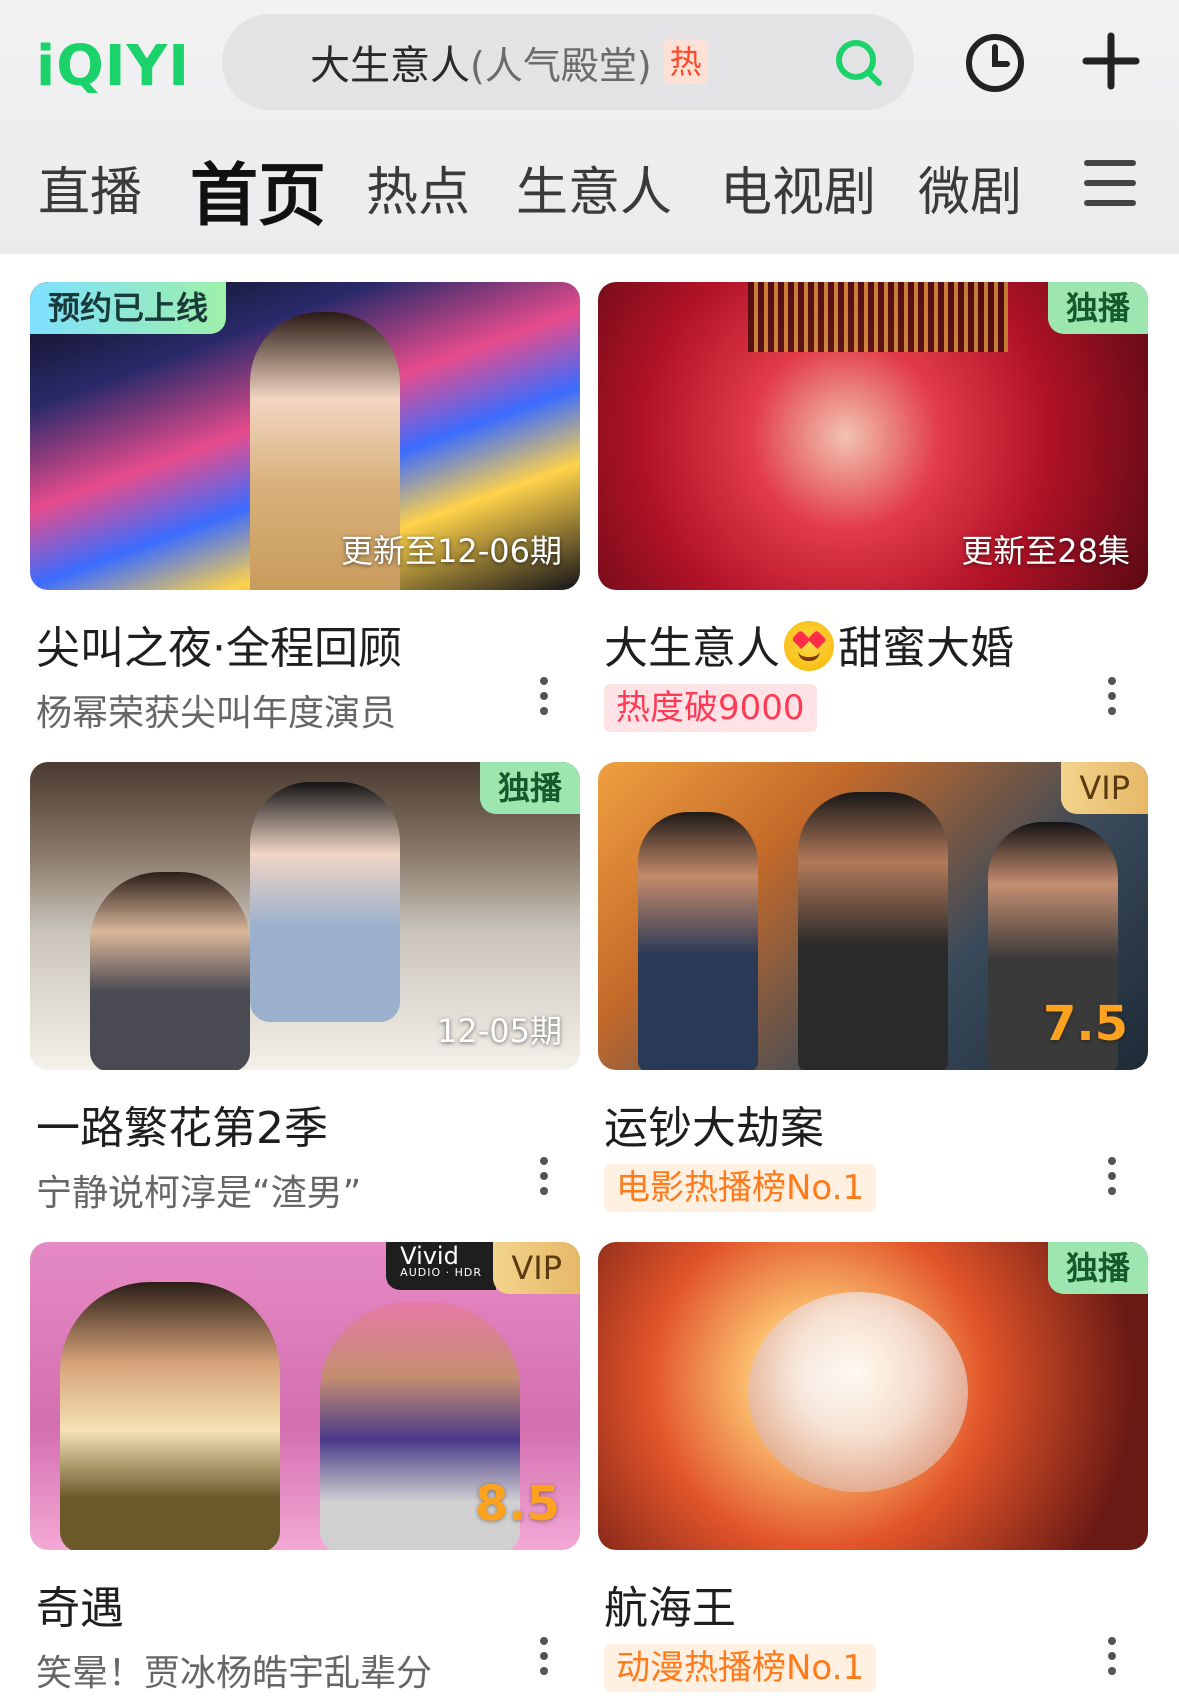  What do you see at coordinates (685, 62) in the screenshot?
I see `hot-badge: 热` at bounding box center [685, 62].